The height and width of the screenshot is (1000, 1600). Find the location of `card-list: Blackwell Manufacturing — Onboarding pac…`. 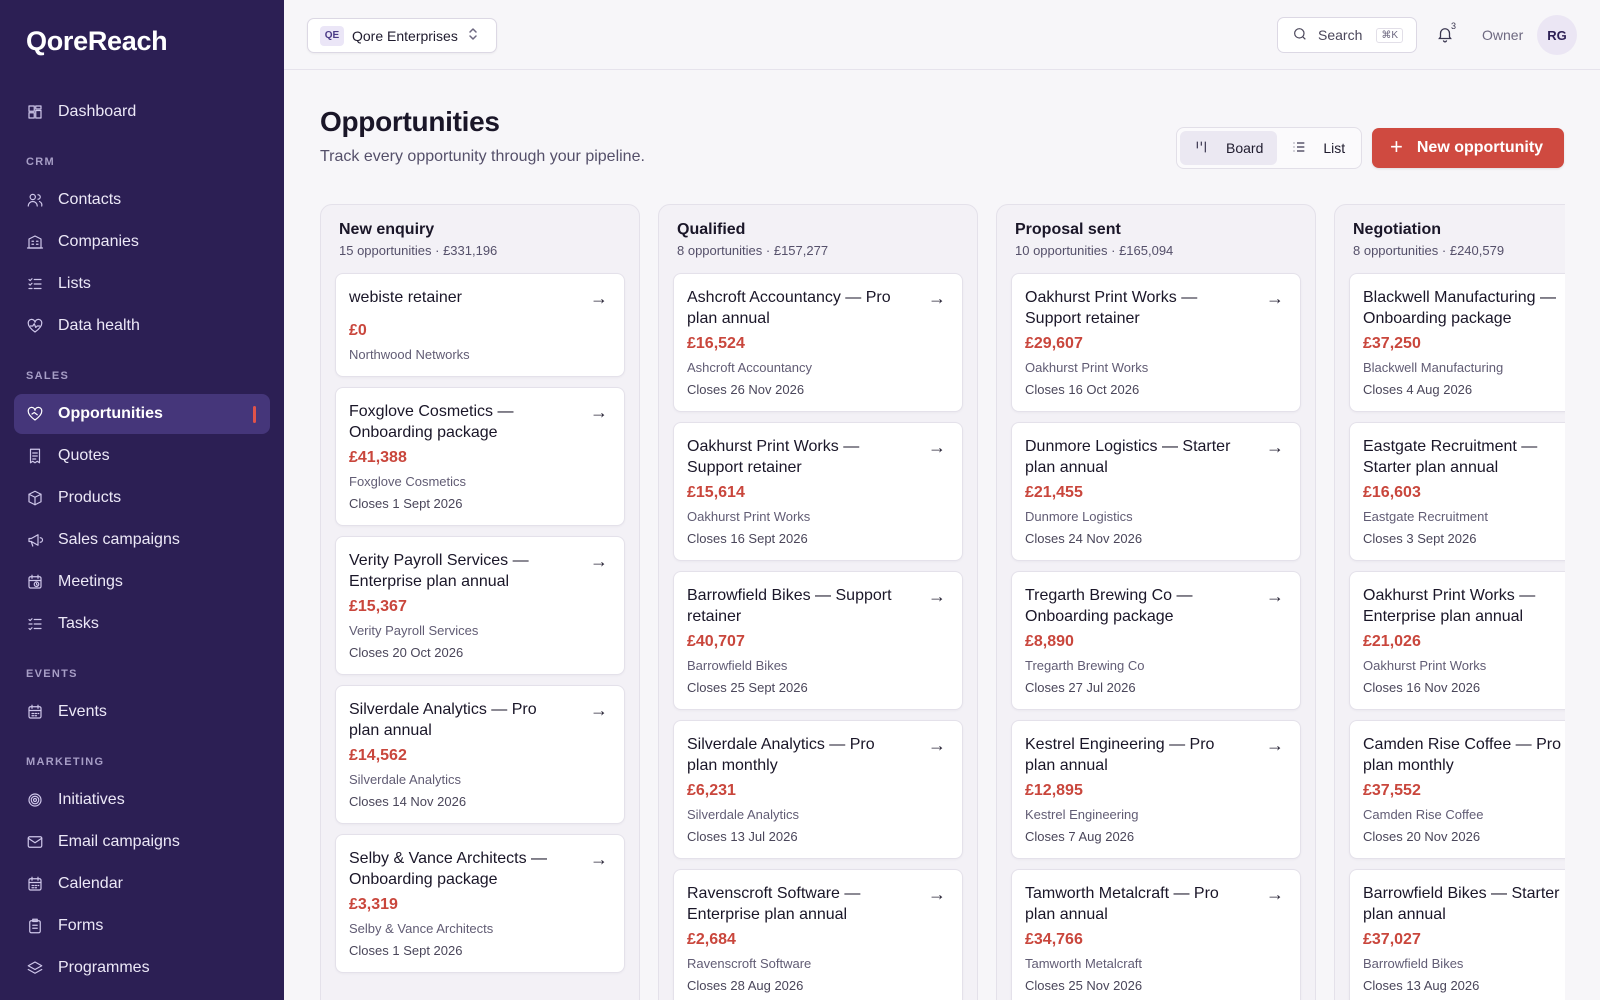

card-list: Blackwell Manufacturing — Onboarding pac… is located at coordinates (1457, 636).